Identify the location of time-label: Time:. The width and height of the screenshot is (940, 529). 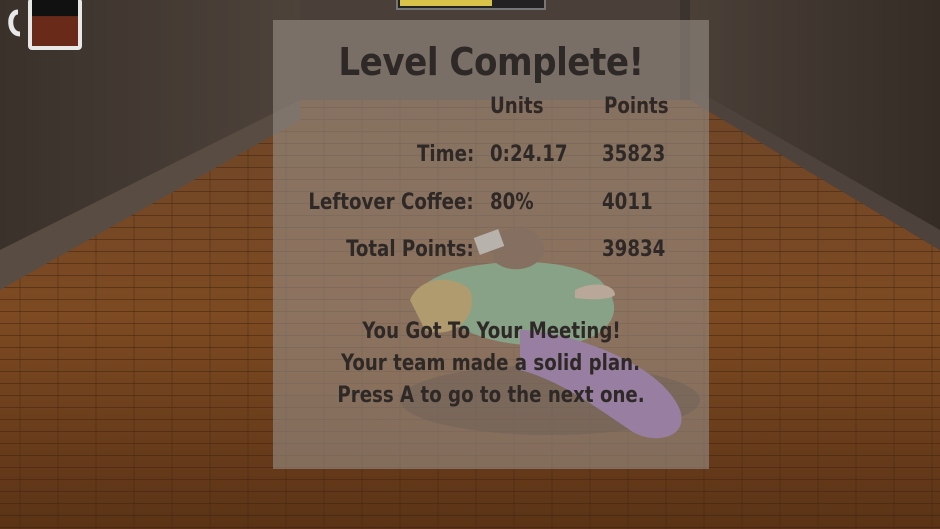
(445, 154).